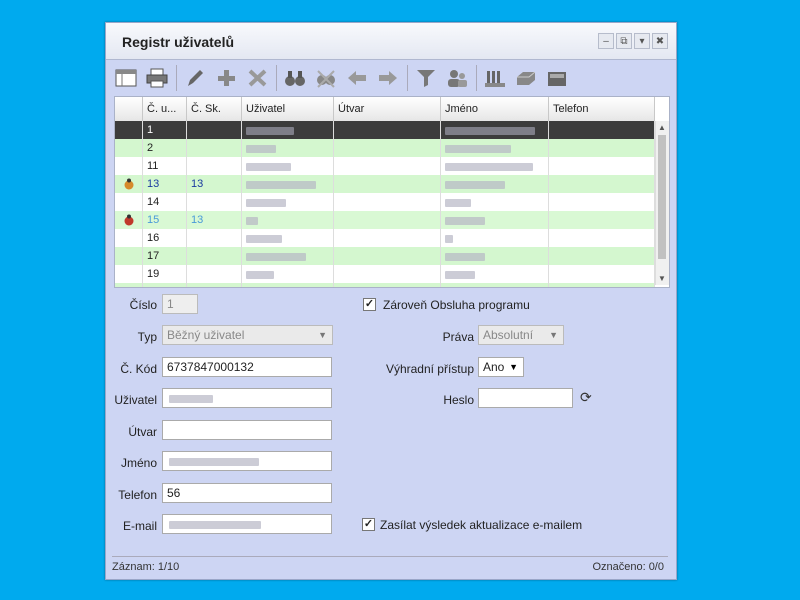 The height and width of the screenshot is (600, 800). What do you see at coordinates (385, 148) in the screenshot?
I see `table-row: 2` at bounding box center [385, 148].